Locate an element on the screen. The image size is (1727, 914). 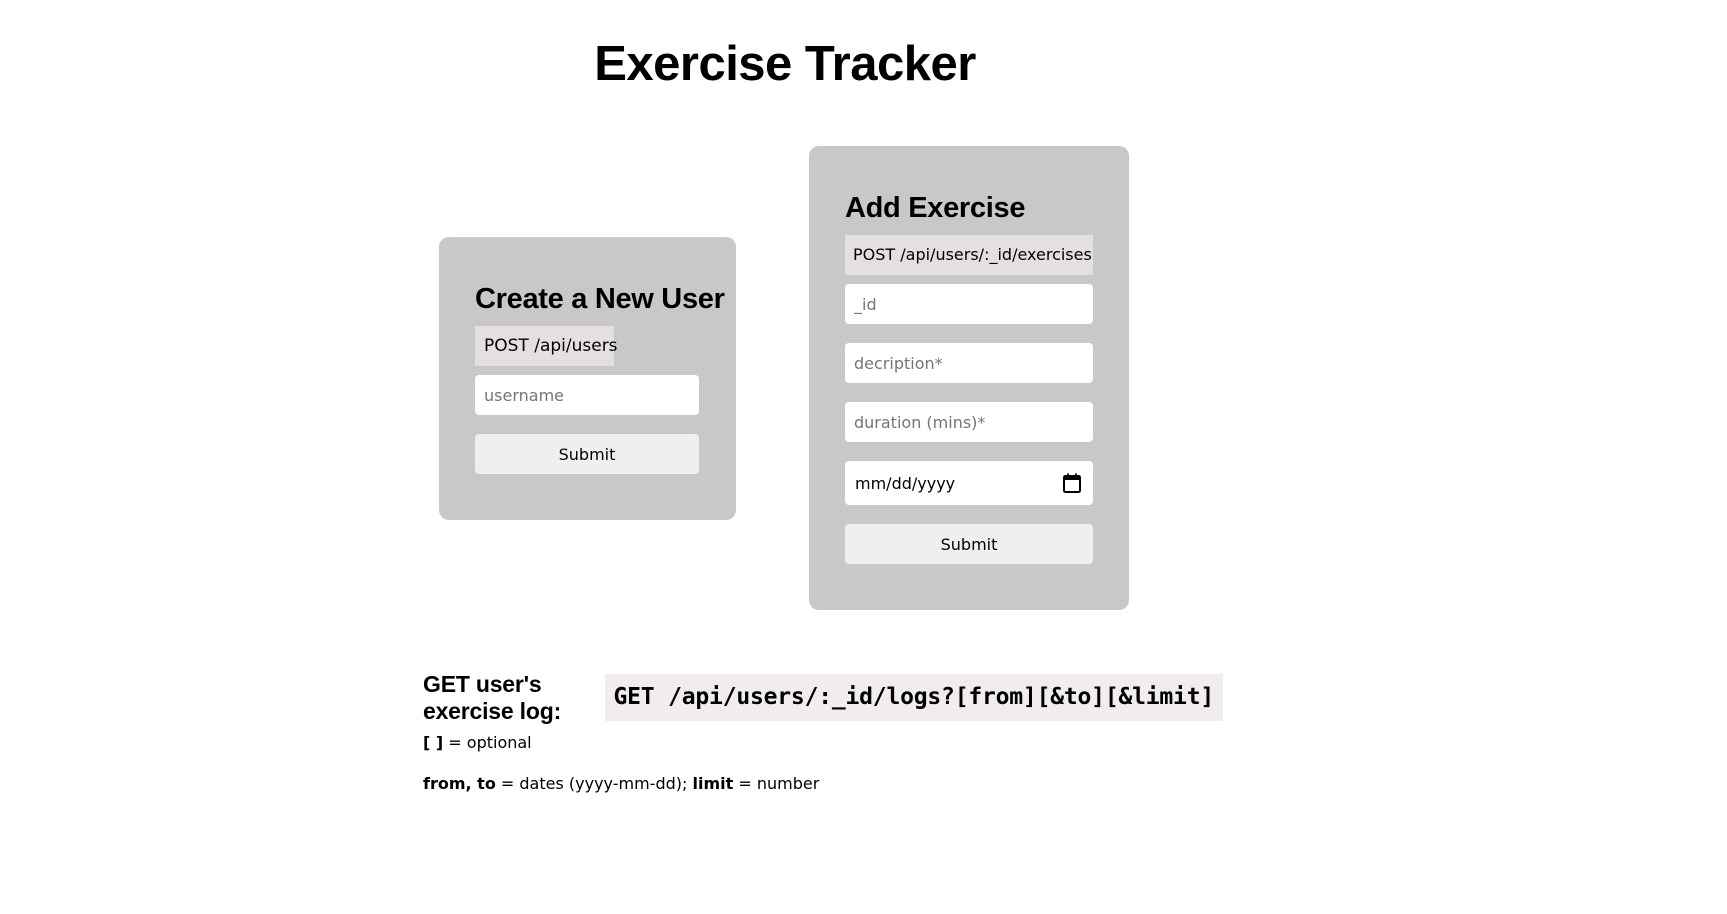
create-user-title: Create a New User is located at coordinates (600, 299).